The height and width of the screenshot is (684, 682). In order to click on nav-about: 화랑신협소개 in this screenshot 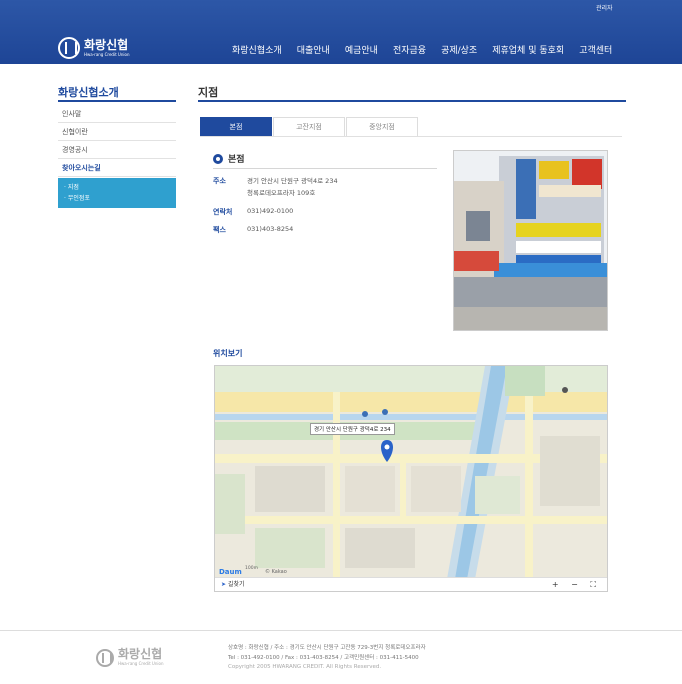, I will do `click(257, 49)`.